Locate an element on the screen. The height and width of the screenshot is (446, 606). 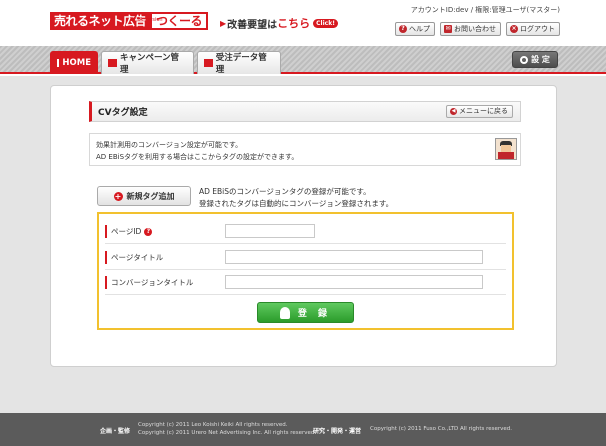
request-link-text: こちら is located at coordinates (294, 23).